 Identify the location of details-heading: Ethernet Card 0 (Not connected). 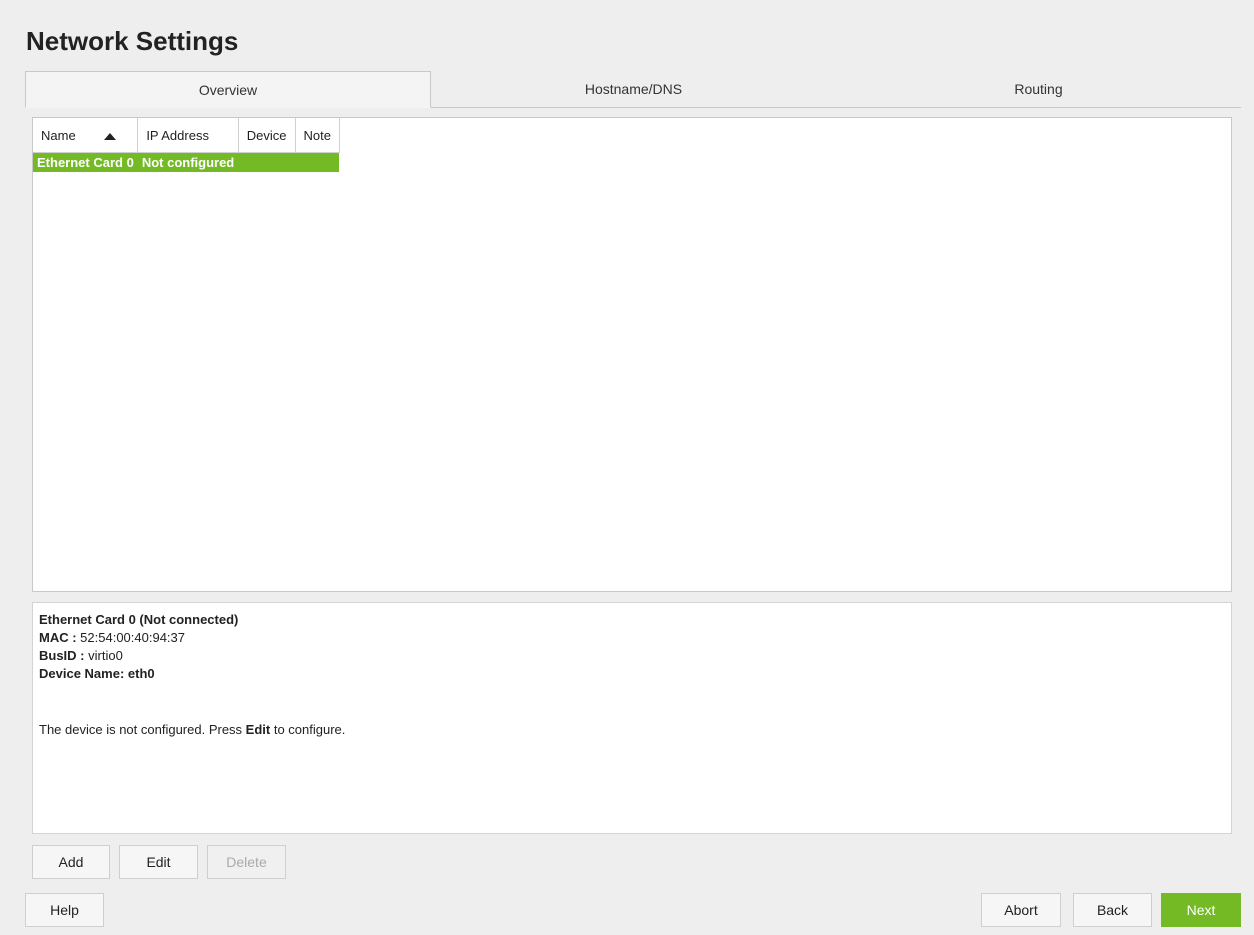
(139, 619).